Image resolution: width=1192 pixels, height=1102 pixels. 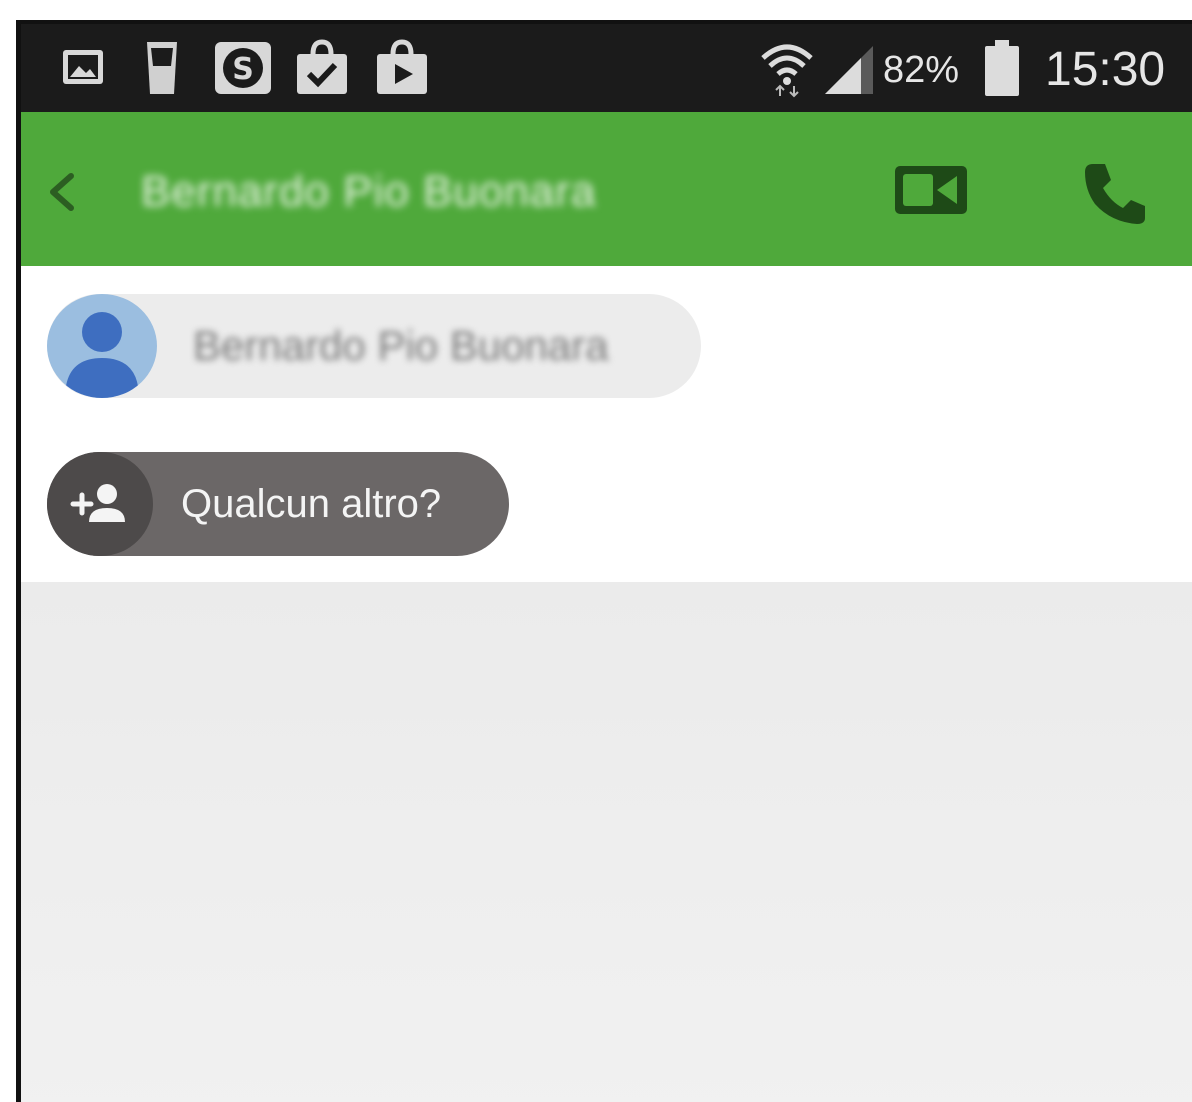 I want to click on add-person-icon, so click(x=97, y=503).